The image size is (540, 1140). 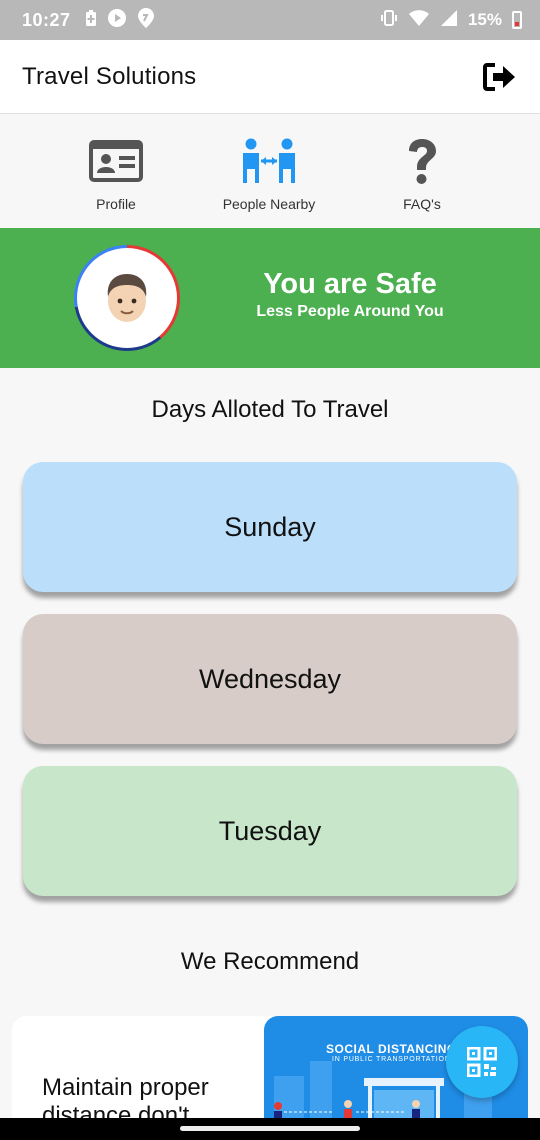 What do you see at coordinates (270, 409) in the screenshot?
I see `days-section-title: Days Alloted To Travel` at bounding box center [270, 409].